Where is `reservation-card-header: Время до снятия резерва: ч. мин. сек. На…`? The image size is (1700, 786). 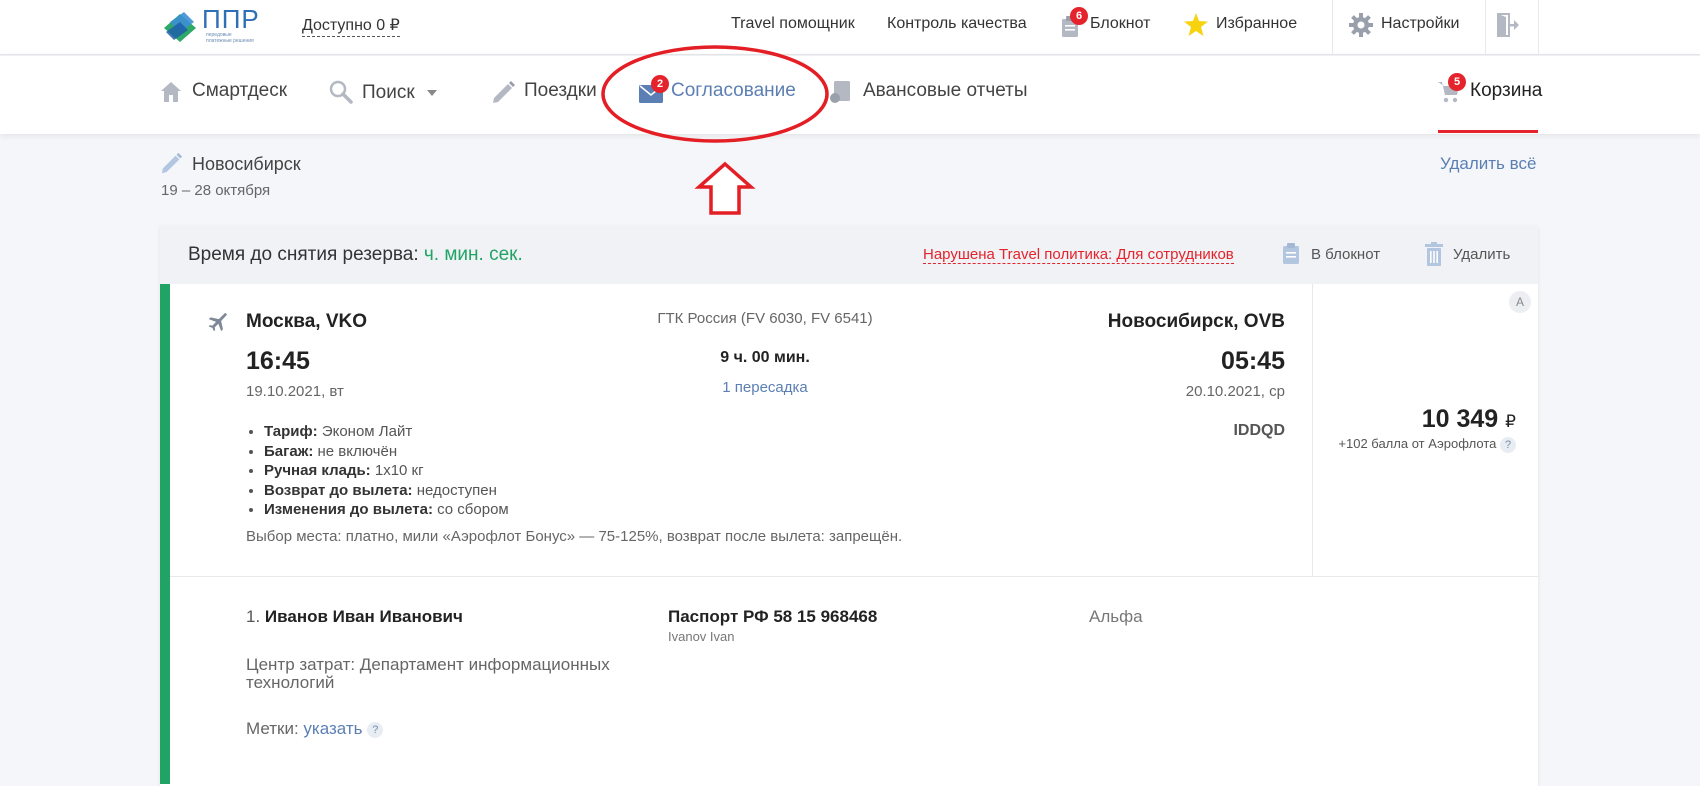 reservation-card-header: Время до снятия резерва: ч. мин. сек. На… is located at coordinates (849, 255).